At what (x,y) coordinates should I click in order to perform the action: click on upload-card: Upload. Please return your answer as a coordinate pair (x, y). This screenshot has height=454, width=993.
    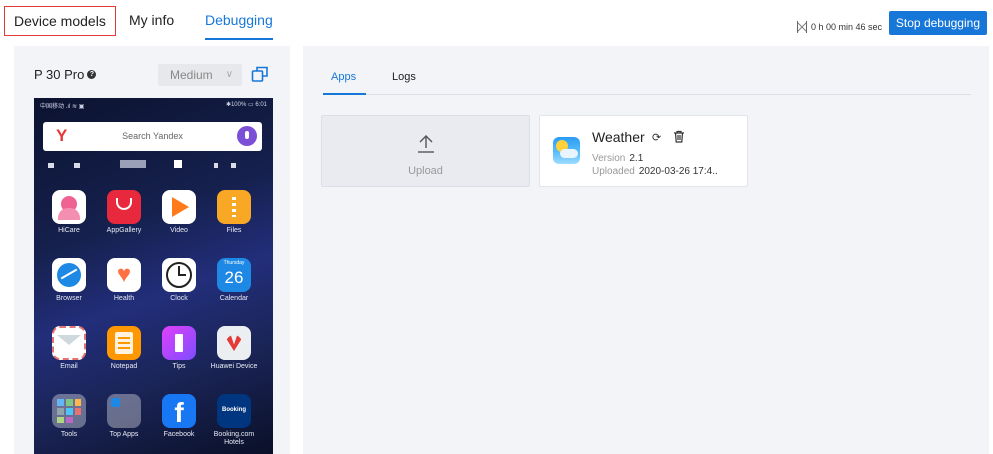
    Looking at the image, I should click on (425, 151).